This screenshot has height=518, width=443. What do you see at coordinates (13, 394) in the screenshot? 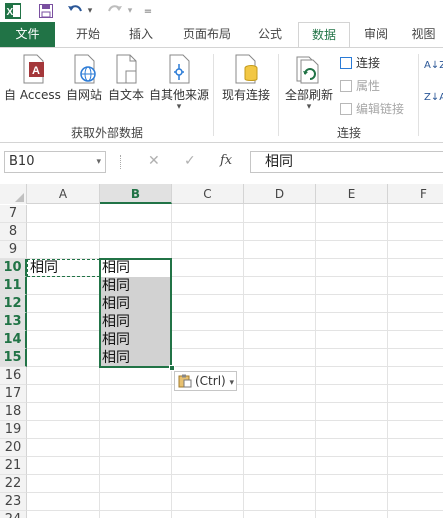
I see `row-header-17: 17` at bounding box center [13, 394].